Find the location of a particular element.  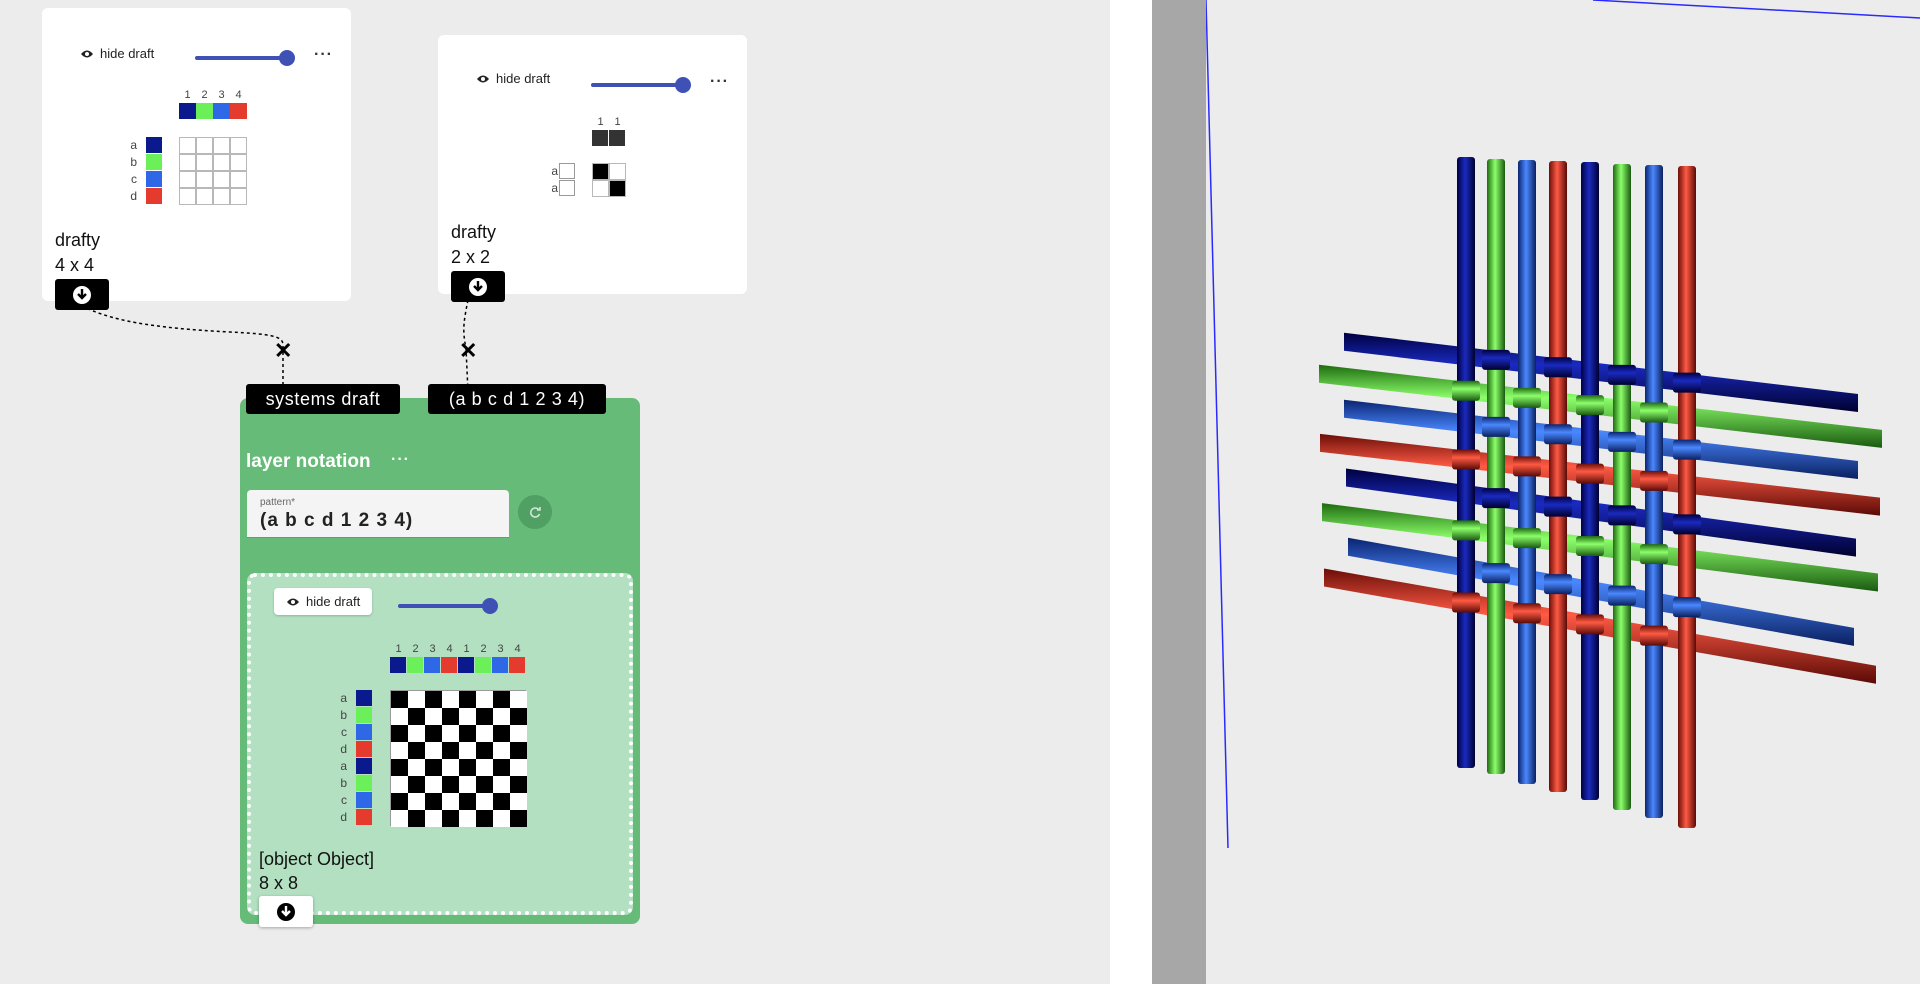

download-button is located at coordinates (478, 286).